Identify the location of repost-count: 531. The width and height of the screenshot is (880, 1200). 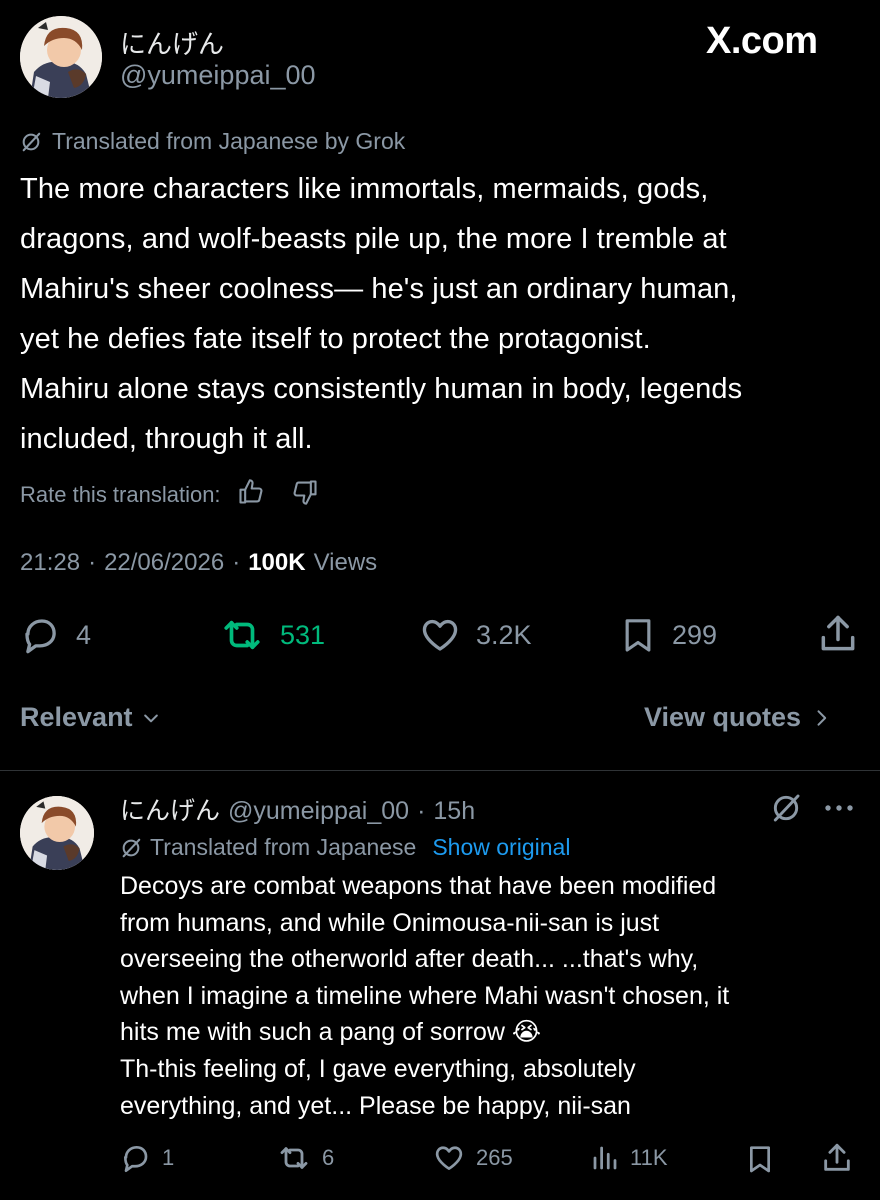
(303, 634).